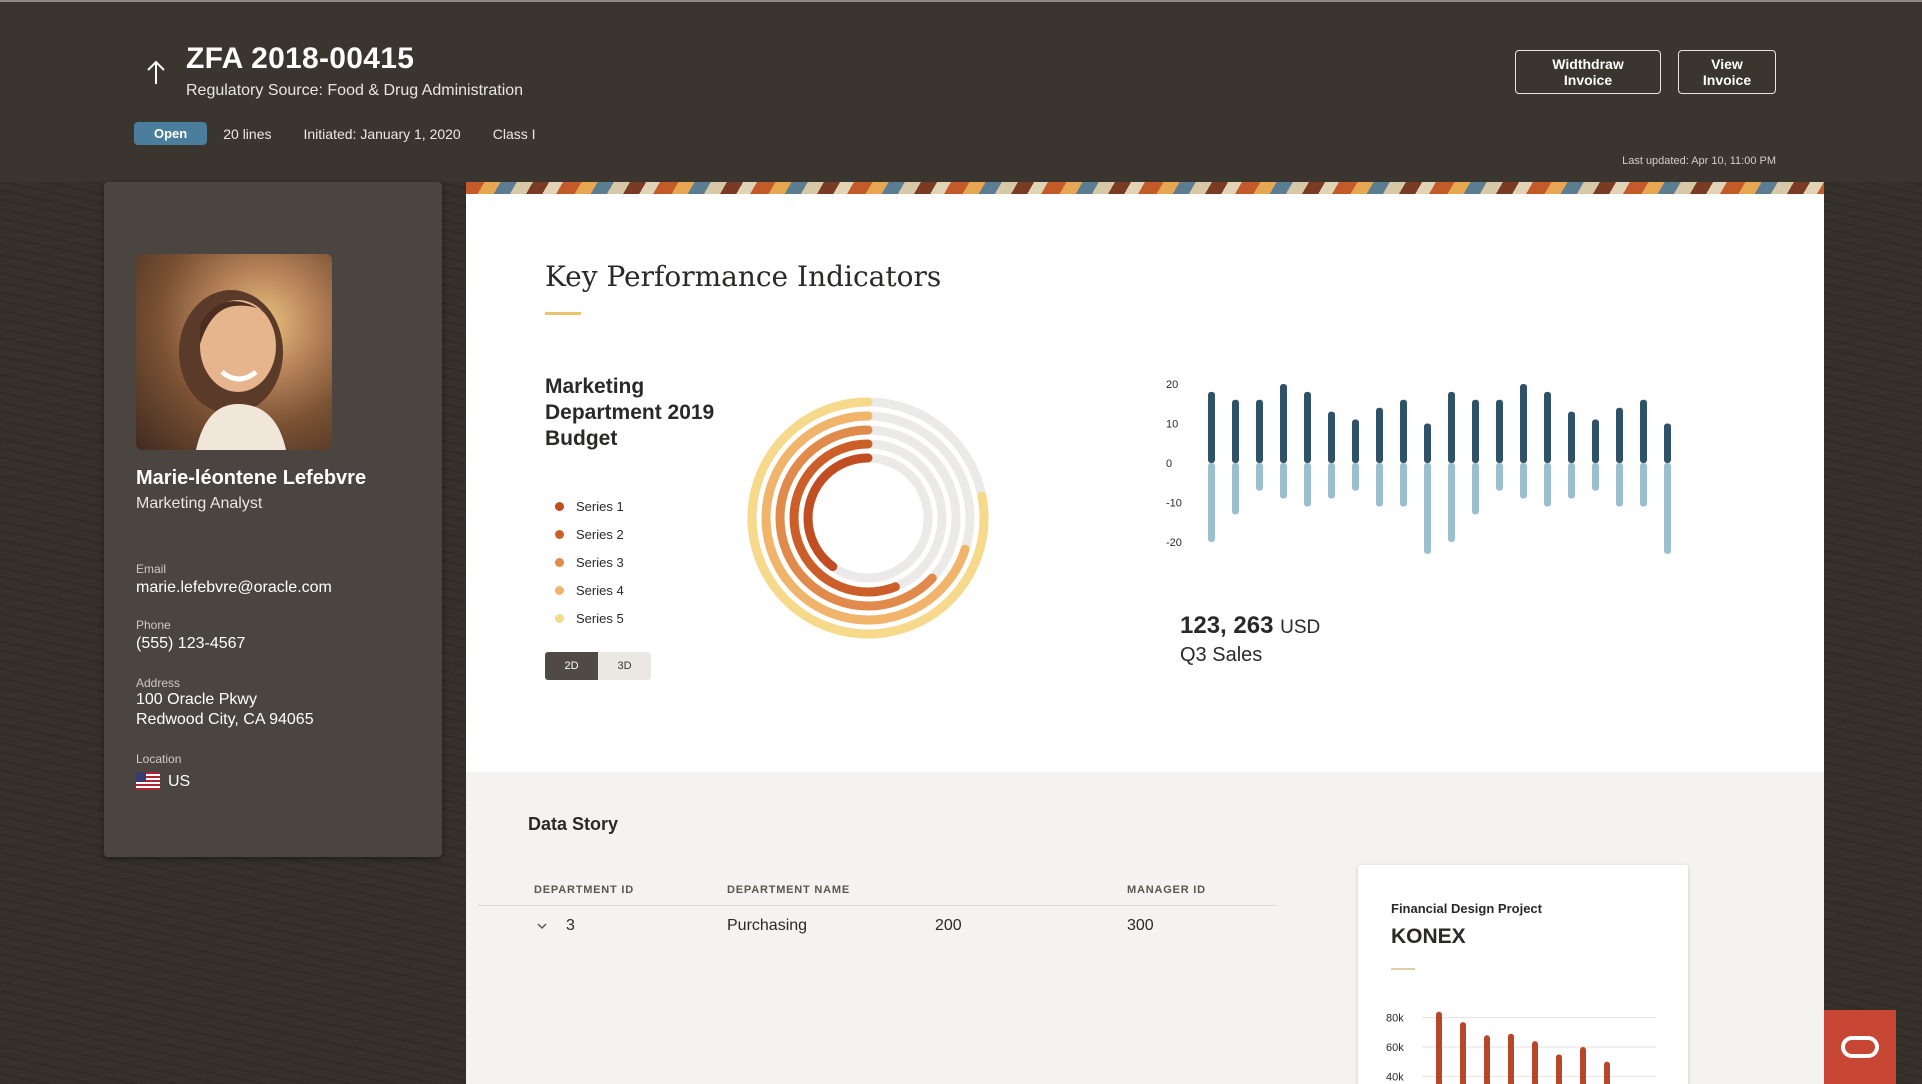 This screenshot has height=1084, width=1922. I want to click on legend-item: Series 4, so click(589, 590).